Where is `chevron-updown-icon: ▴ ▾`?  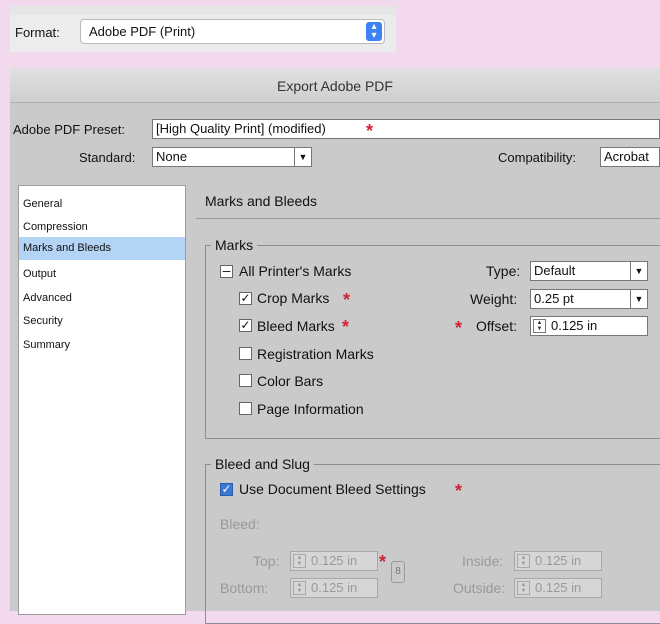
chevron-updown-icon: ▴ ▾ is located at coordinates (374, 31).